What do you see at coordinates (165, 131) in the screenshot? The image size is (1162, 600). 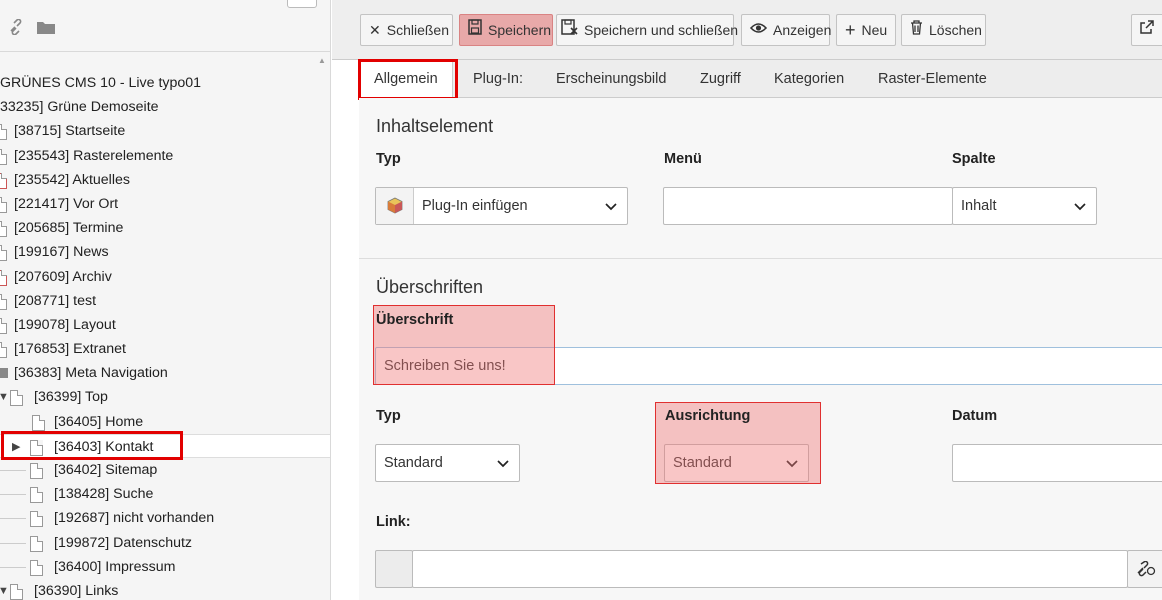 I see `tree-item-startseite: [38715] Startseite` at bounding box center [165, 131].